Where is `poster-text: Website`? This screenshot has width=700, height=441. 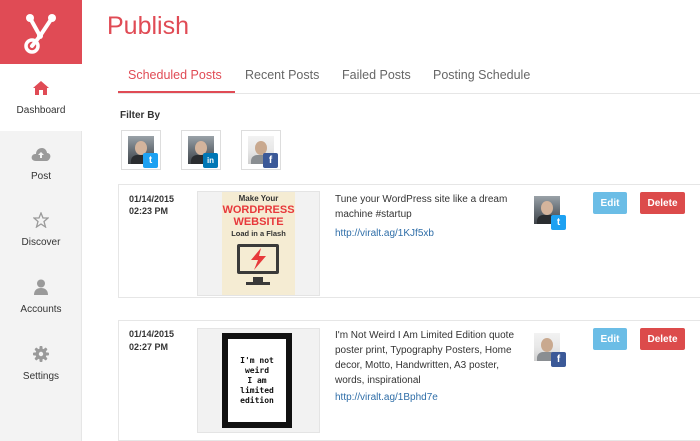 poster-text: Website is located at coordinates (258, 222).